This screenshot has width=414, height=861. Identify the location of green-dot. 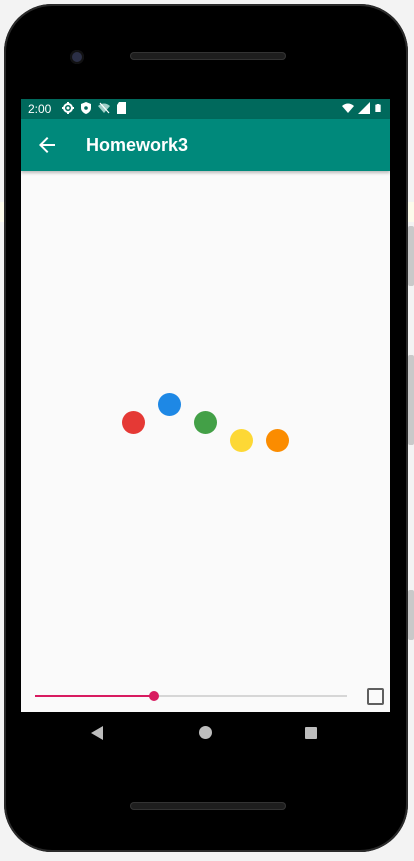
(205, 422).